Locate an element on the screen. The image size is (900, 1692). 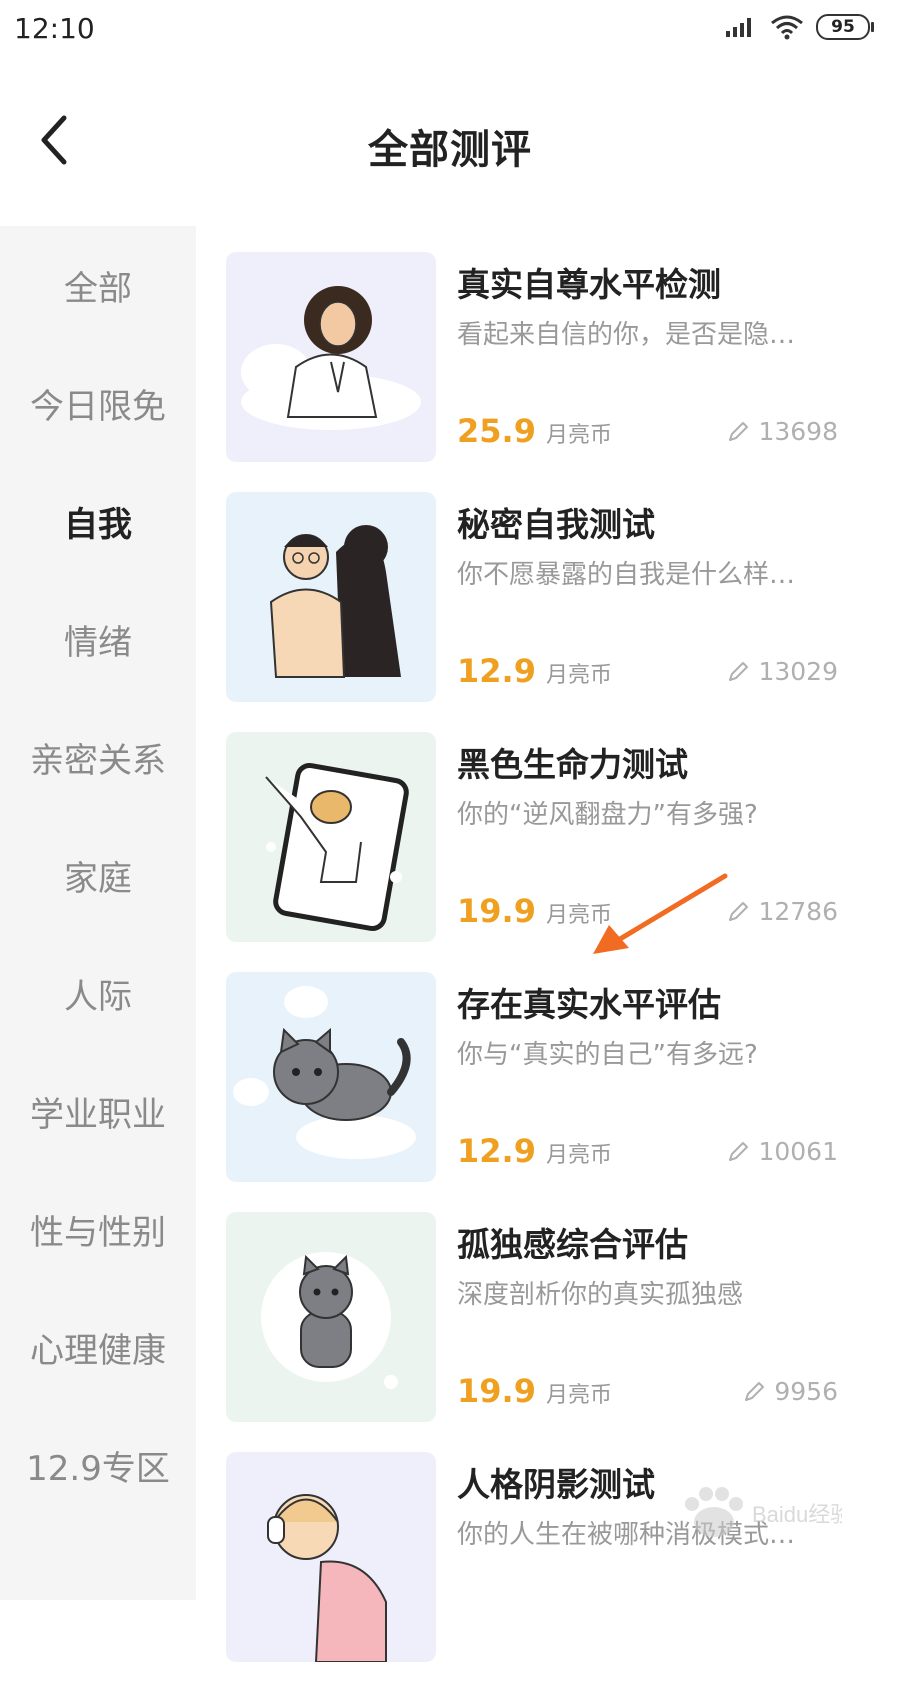
baidu-watermark: Baidu经验 is located at coordinates (762, 1509).